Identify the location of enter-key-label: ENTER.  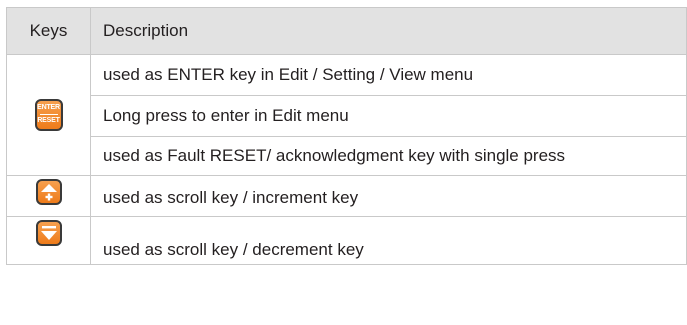
(48, 107).